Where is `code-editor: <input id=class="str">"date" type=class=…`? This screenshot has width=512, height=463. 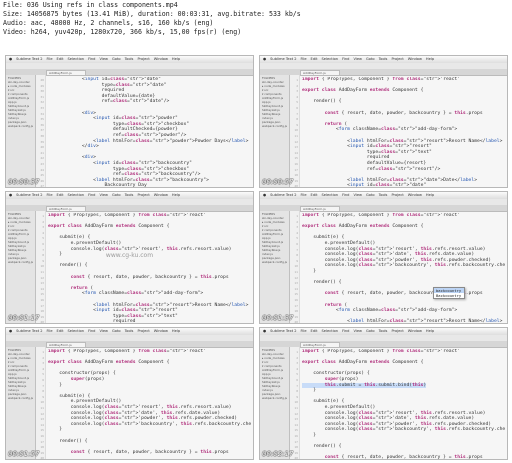 code-editor: <input id=class="str">"date" type=class=… is located at coordinates (149, 132).